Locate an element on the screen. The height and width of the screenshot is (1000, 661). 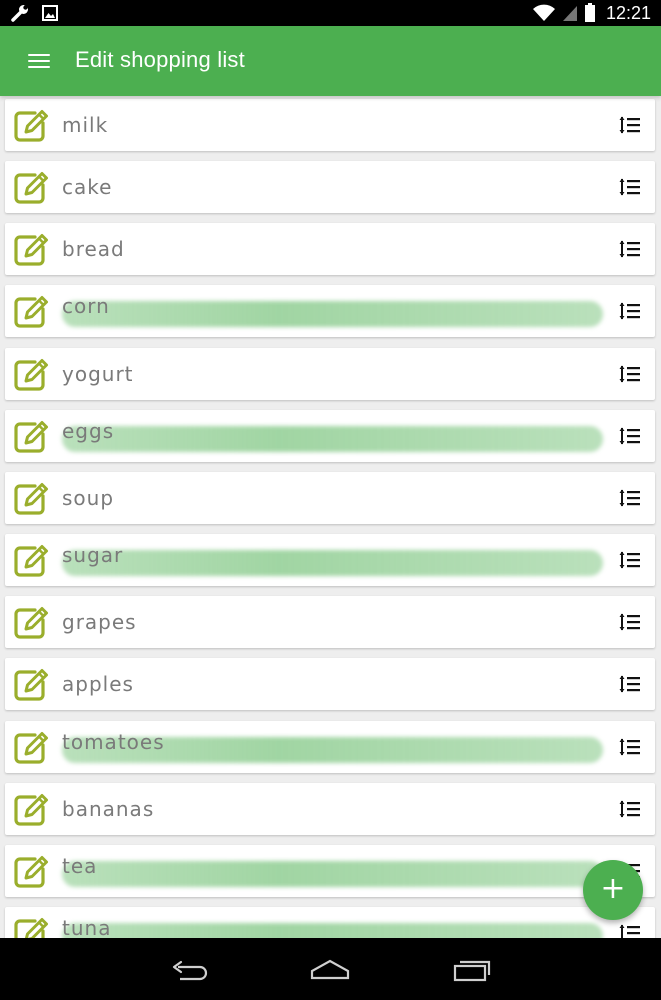
list-item: tomatoes is located at coordinates (330, 747).